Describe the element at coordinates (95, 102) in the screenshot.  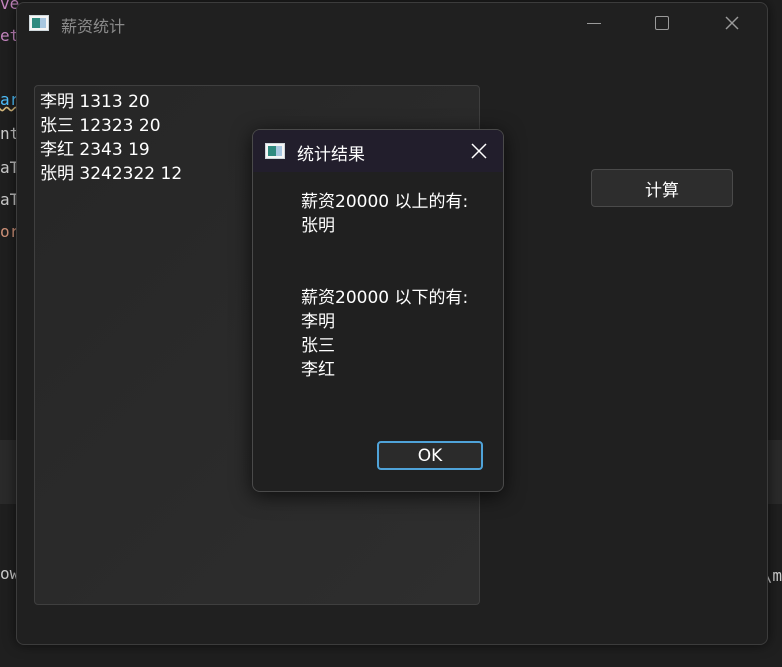
I see `input-line: 李明 1313 20` at that location.